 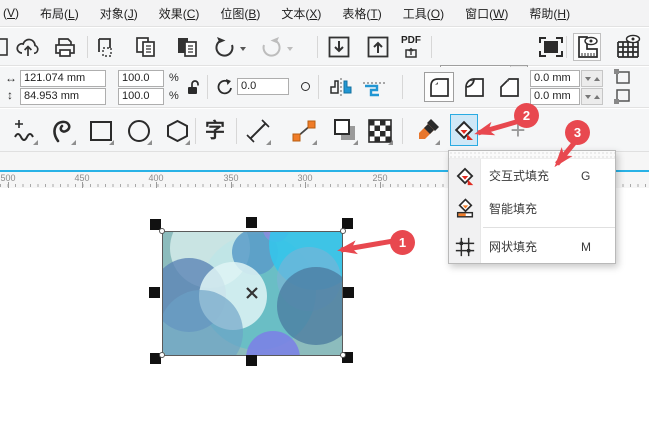 I want to click on interactive-fill-icon, so click(x=465, y=176).